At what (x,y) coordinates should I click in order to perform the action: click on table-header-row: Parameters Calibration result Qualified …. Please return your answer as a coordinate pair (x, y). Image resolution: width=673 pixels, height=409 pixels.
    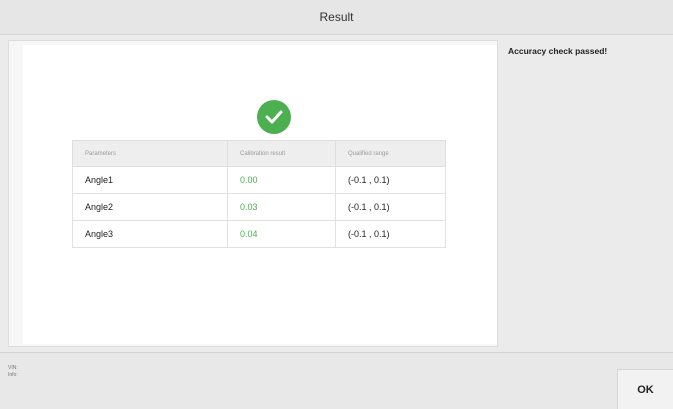
    Looking at the image, I should click on (259, 153).